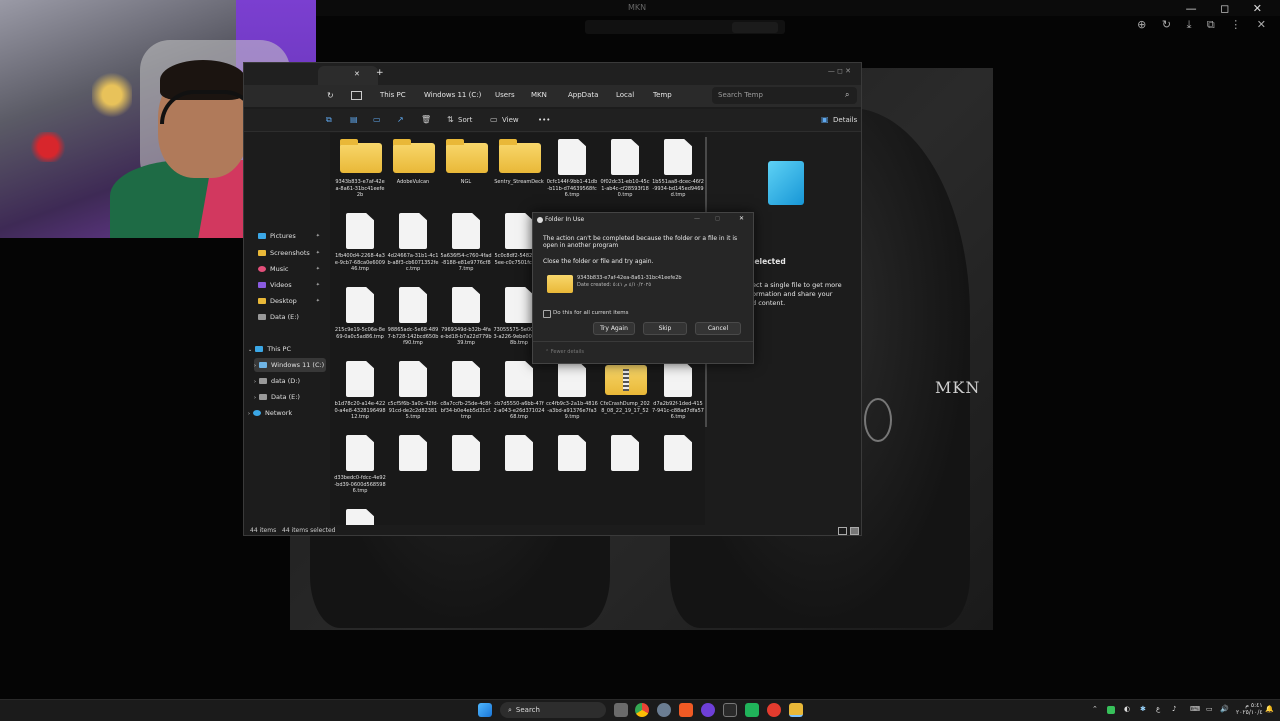  I want to click on explorer-window-controls: — ◻ ✕, so click(839, 71).